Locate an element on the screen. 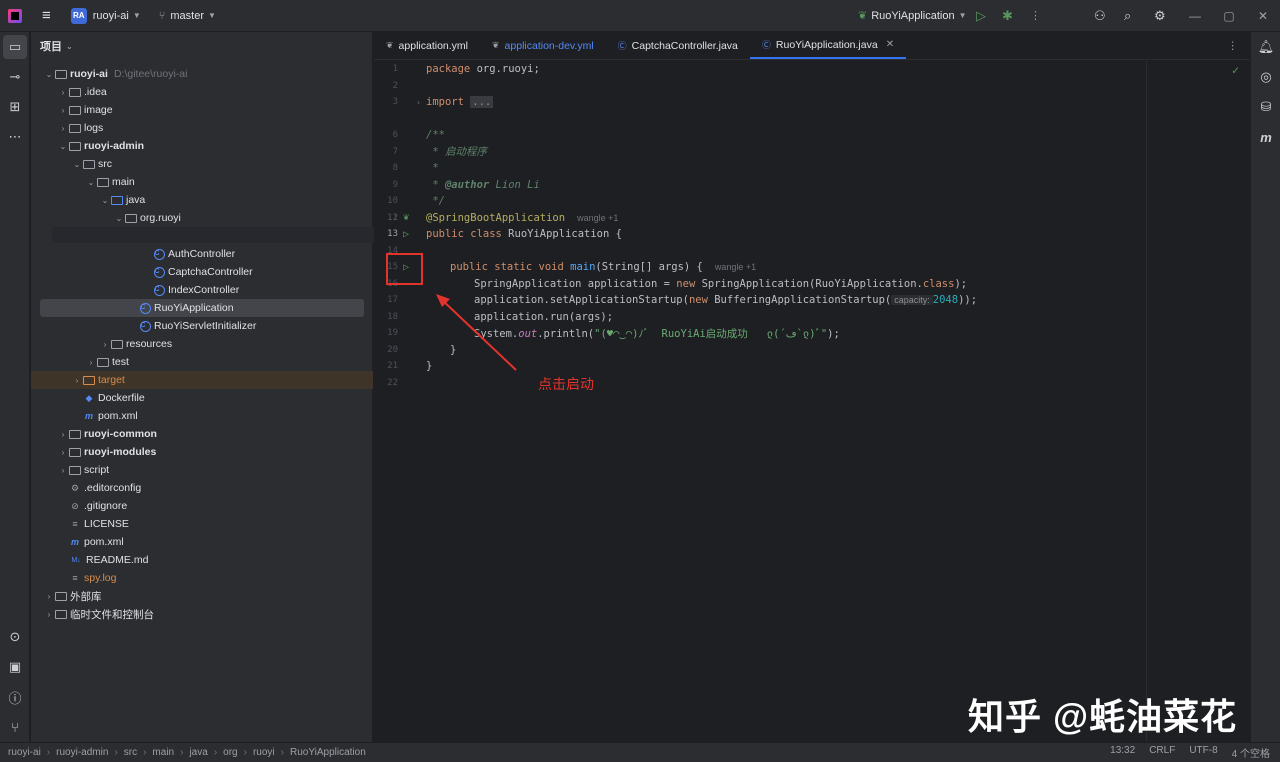 Image resolution: width=1280 pixels, height=762 pixels. breadcrumb-item: org is located at coordinates (230, 752).